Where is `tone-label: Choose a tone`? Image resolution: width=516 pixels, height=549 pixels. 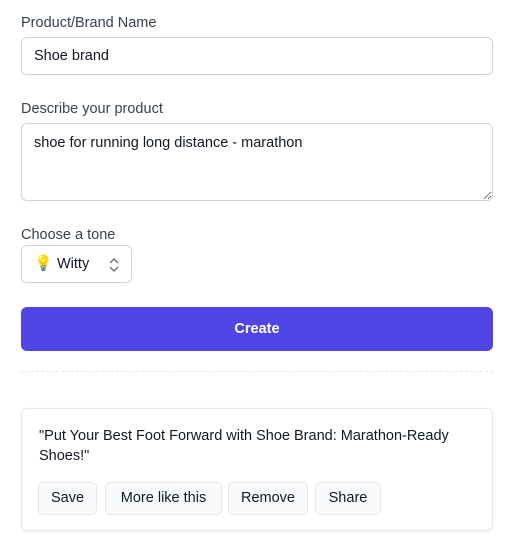
tone-label: Choose a tone is located at coordinates (68, 235).